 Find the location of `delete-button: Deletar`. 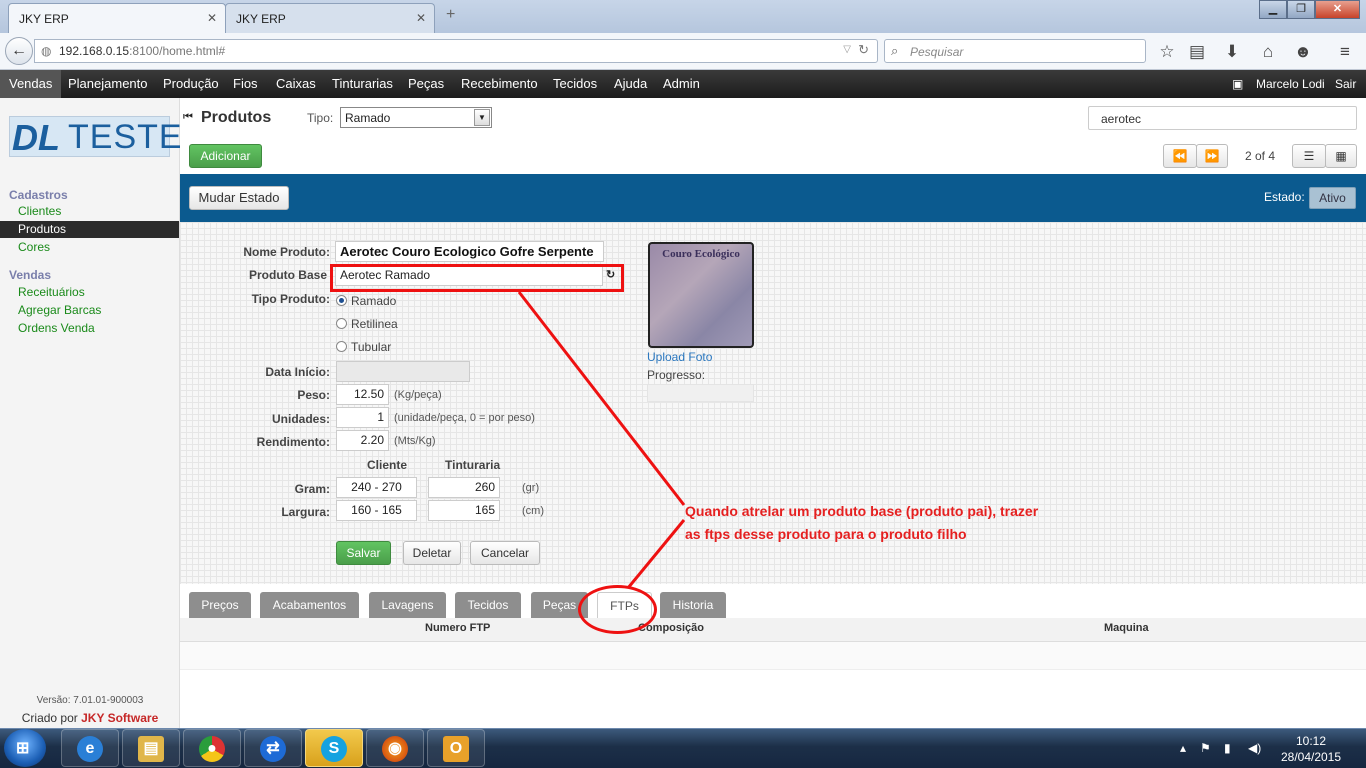

delete-button: Deletar is located at coordinates (432, 553).